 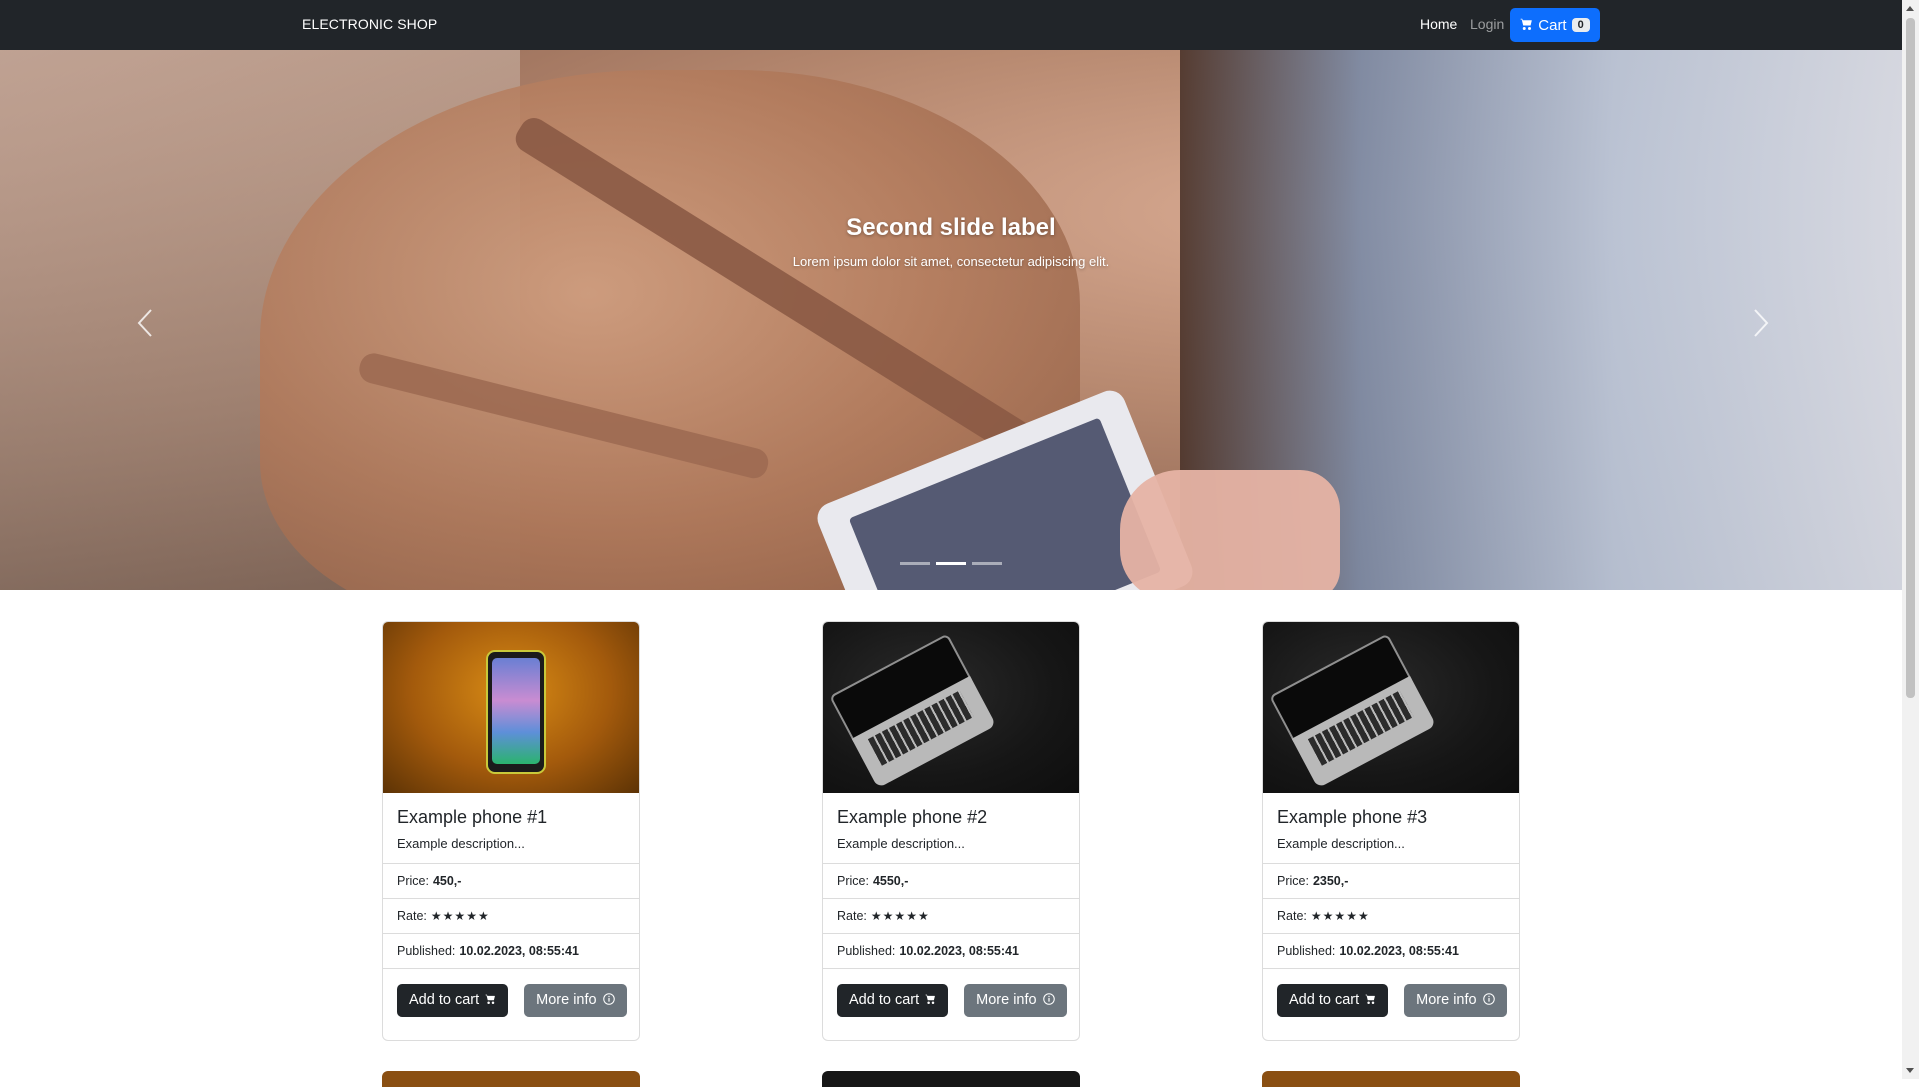 I want to click on scroll-down-arrow-icon, so click(x=1910, y=1070).